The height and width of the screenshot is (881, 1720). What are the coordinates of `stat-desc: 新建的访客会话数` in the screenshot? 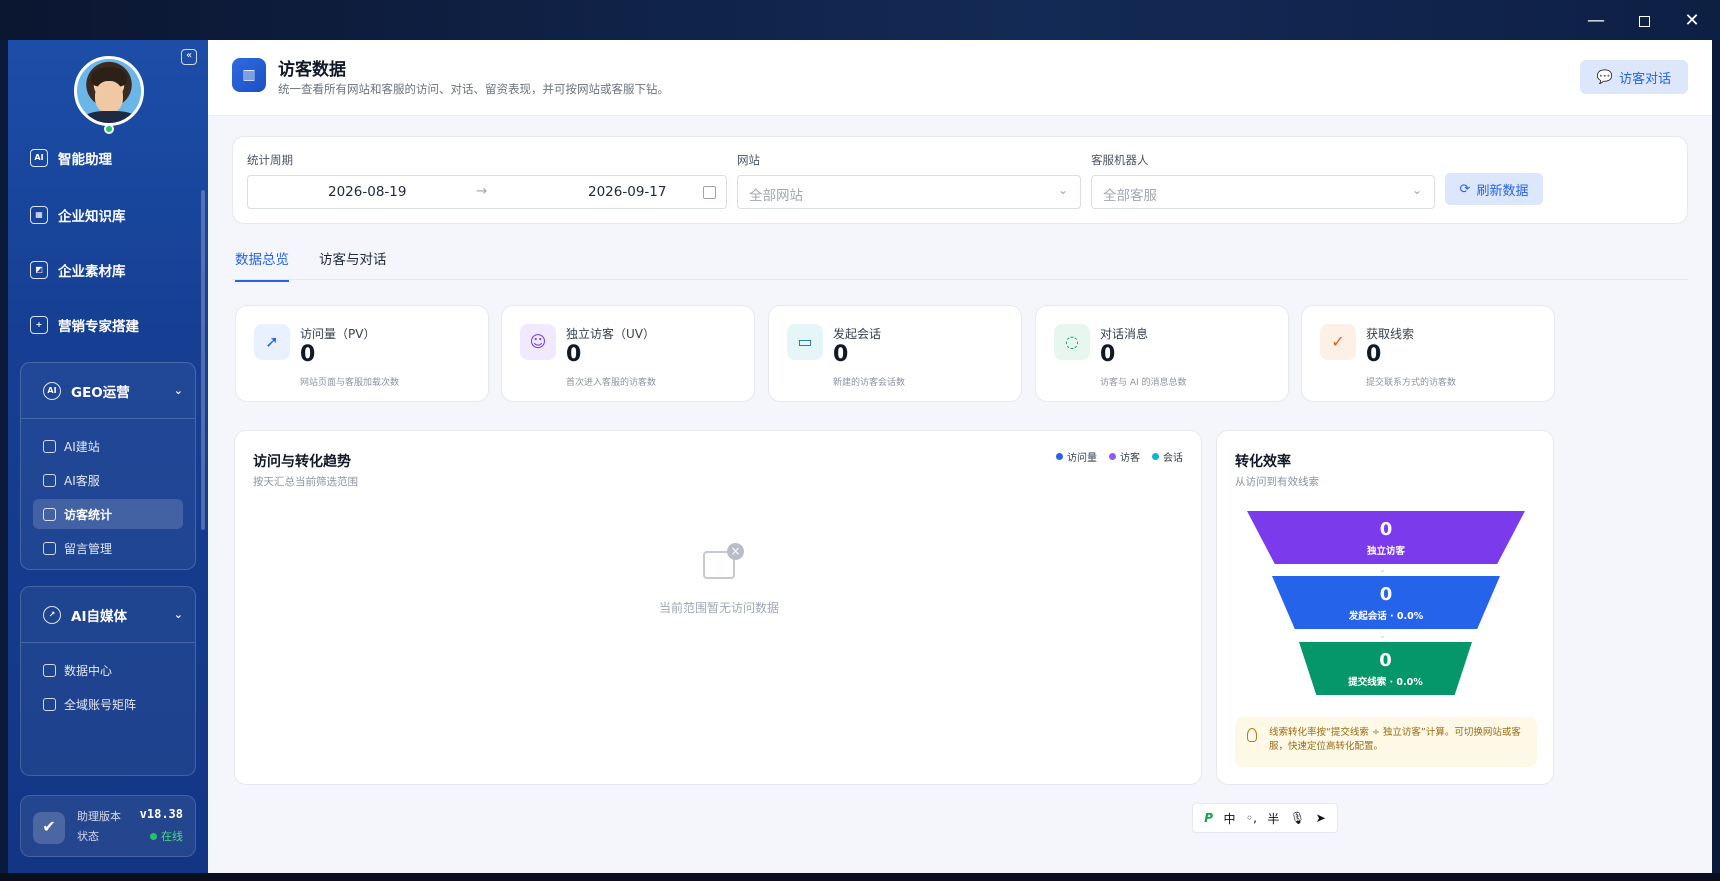 It's located at (869, 383).